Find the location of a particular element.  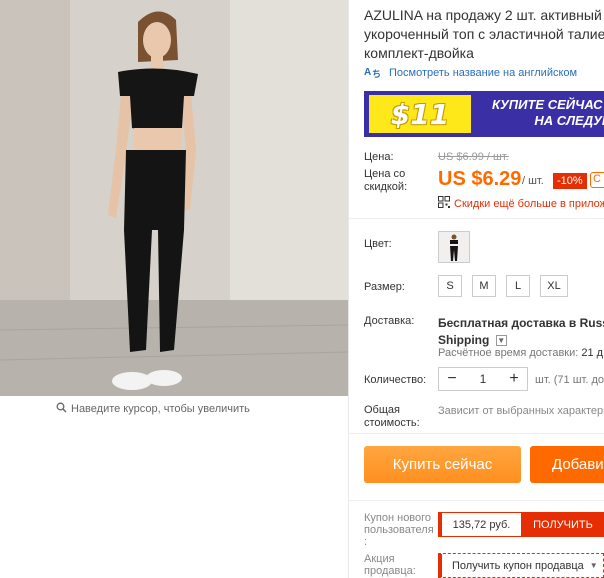

svg-text: A is located at coordinates (367, 72).